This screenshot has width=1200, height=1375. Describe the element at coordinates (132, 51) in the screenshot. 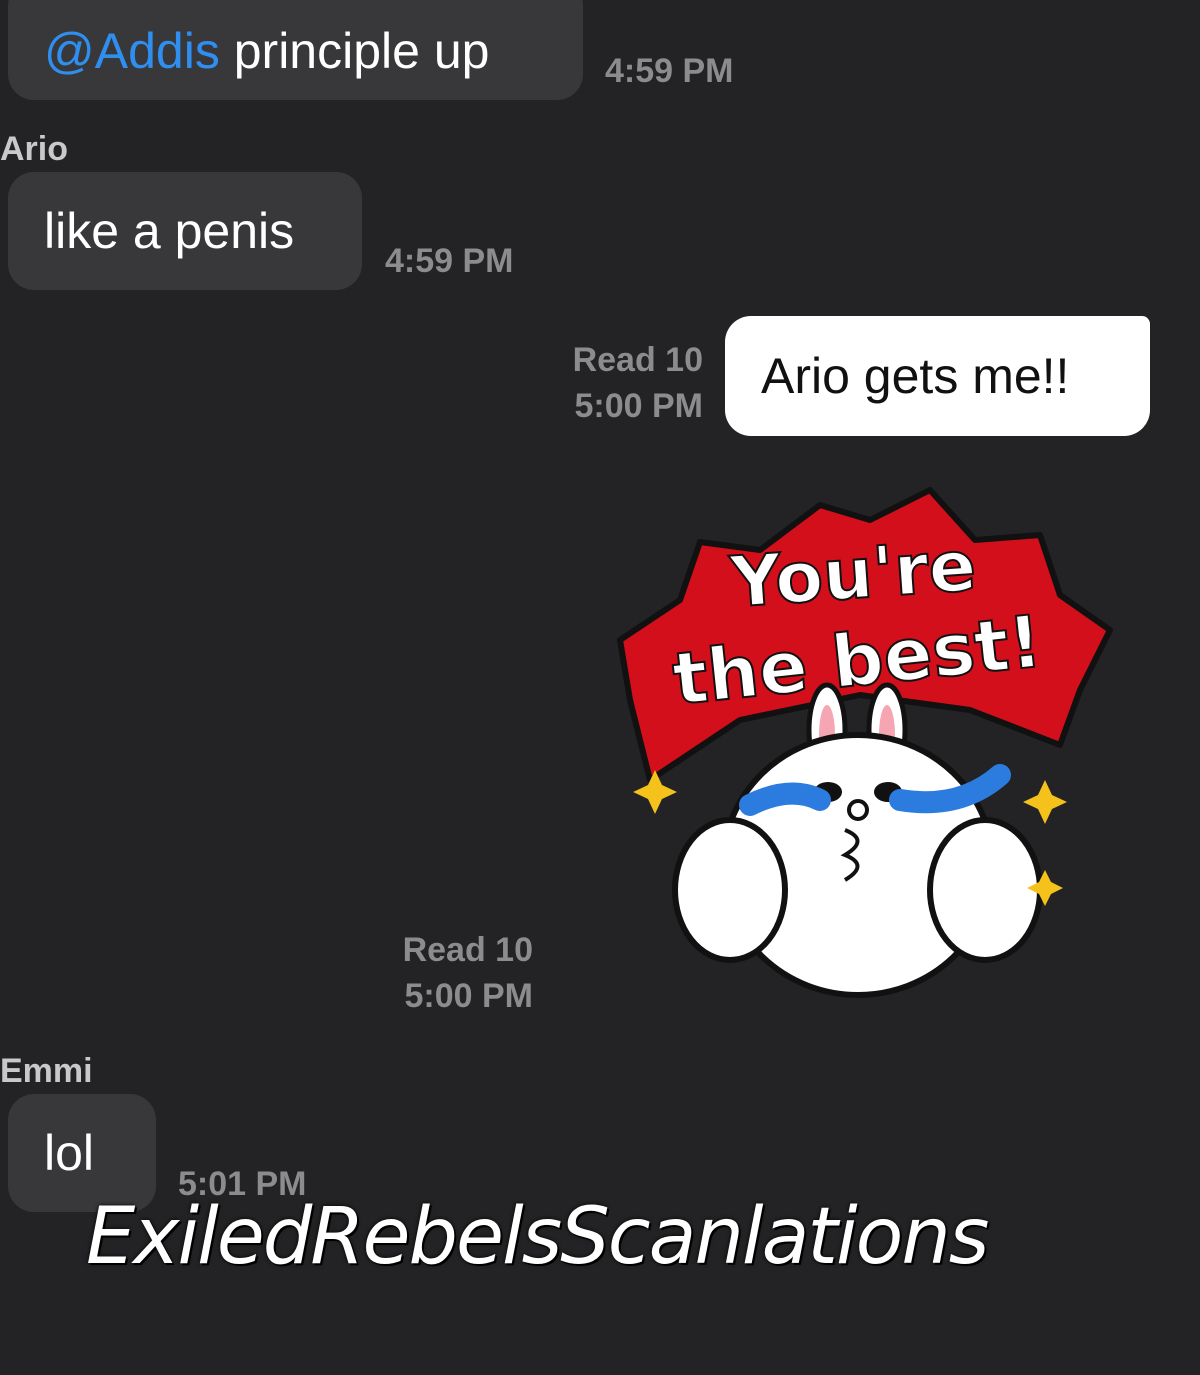

I see `mention-link: @Addis` at that location.